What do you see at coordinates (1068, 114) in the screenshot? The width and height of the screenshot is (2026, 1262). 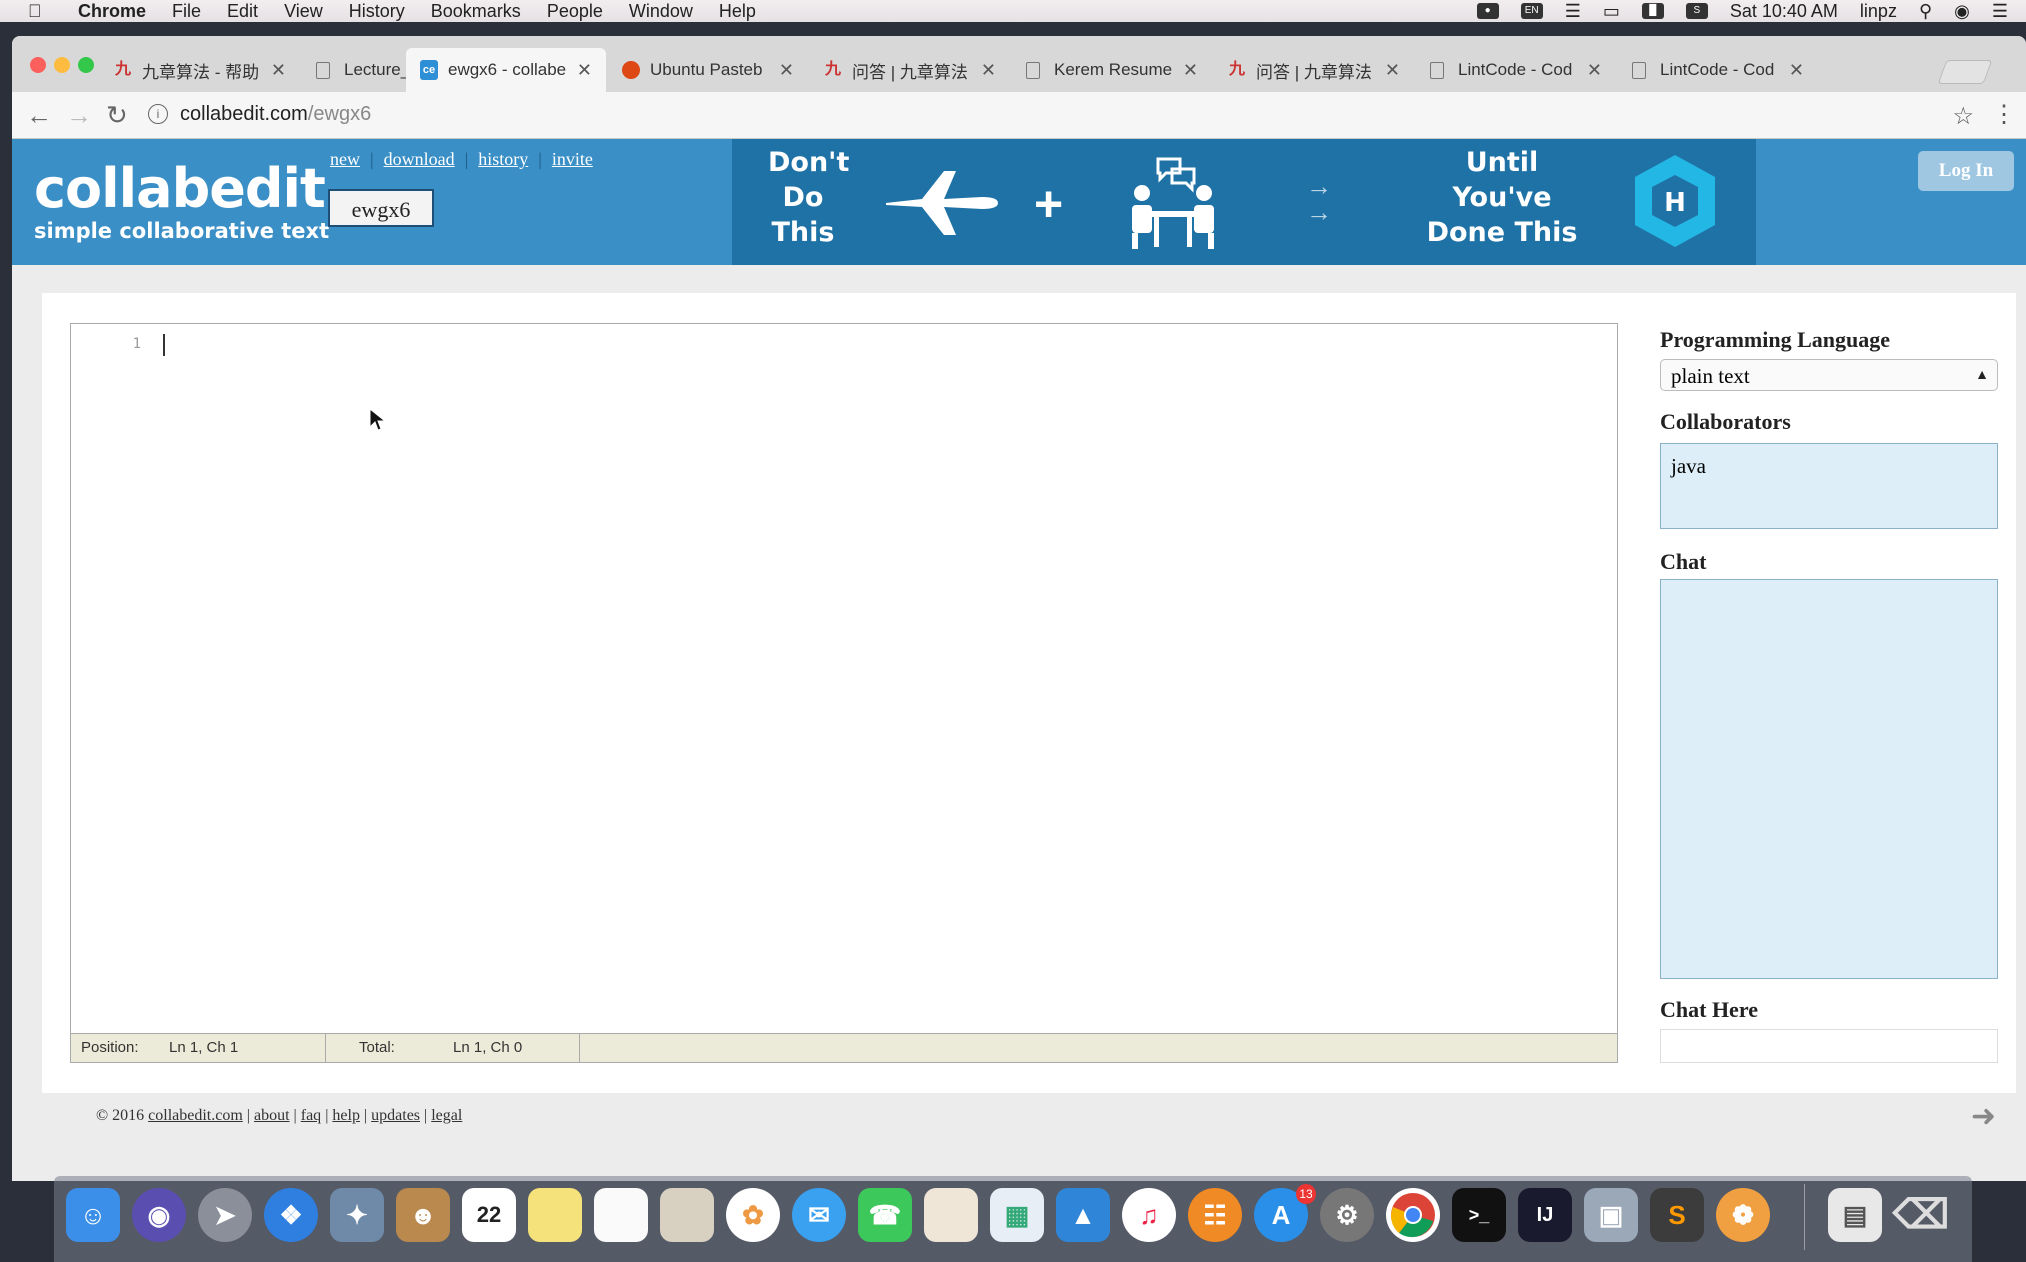 I see `address-bar: i collabedit.com/ewgx6` at bounding box center [1068, 114].